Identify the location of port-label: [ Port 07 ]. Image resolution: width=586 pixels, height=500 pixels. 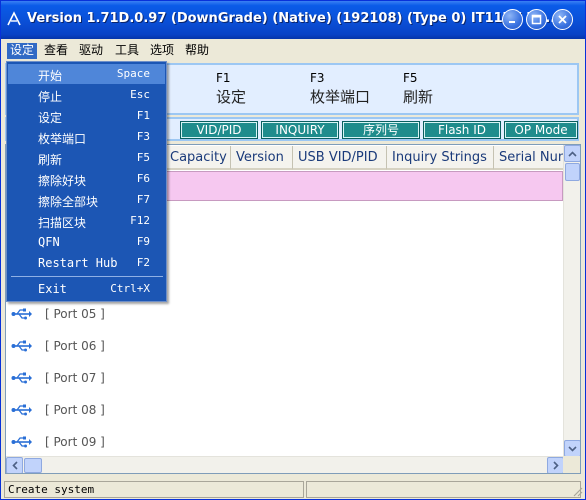
(75, 378).